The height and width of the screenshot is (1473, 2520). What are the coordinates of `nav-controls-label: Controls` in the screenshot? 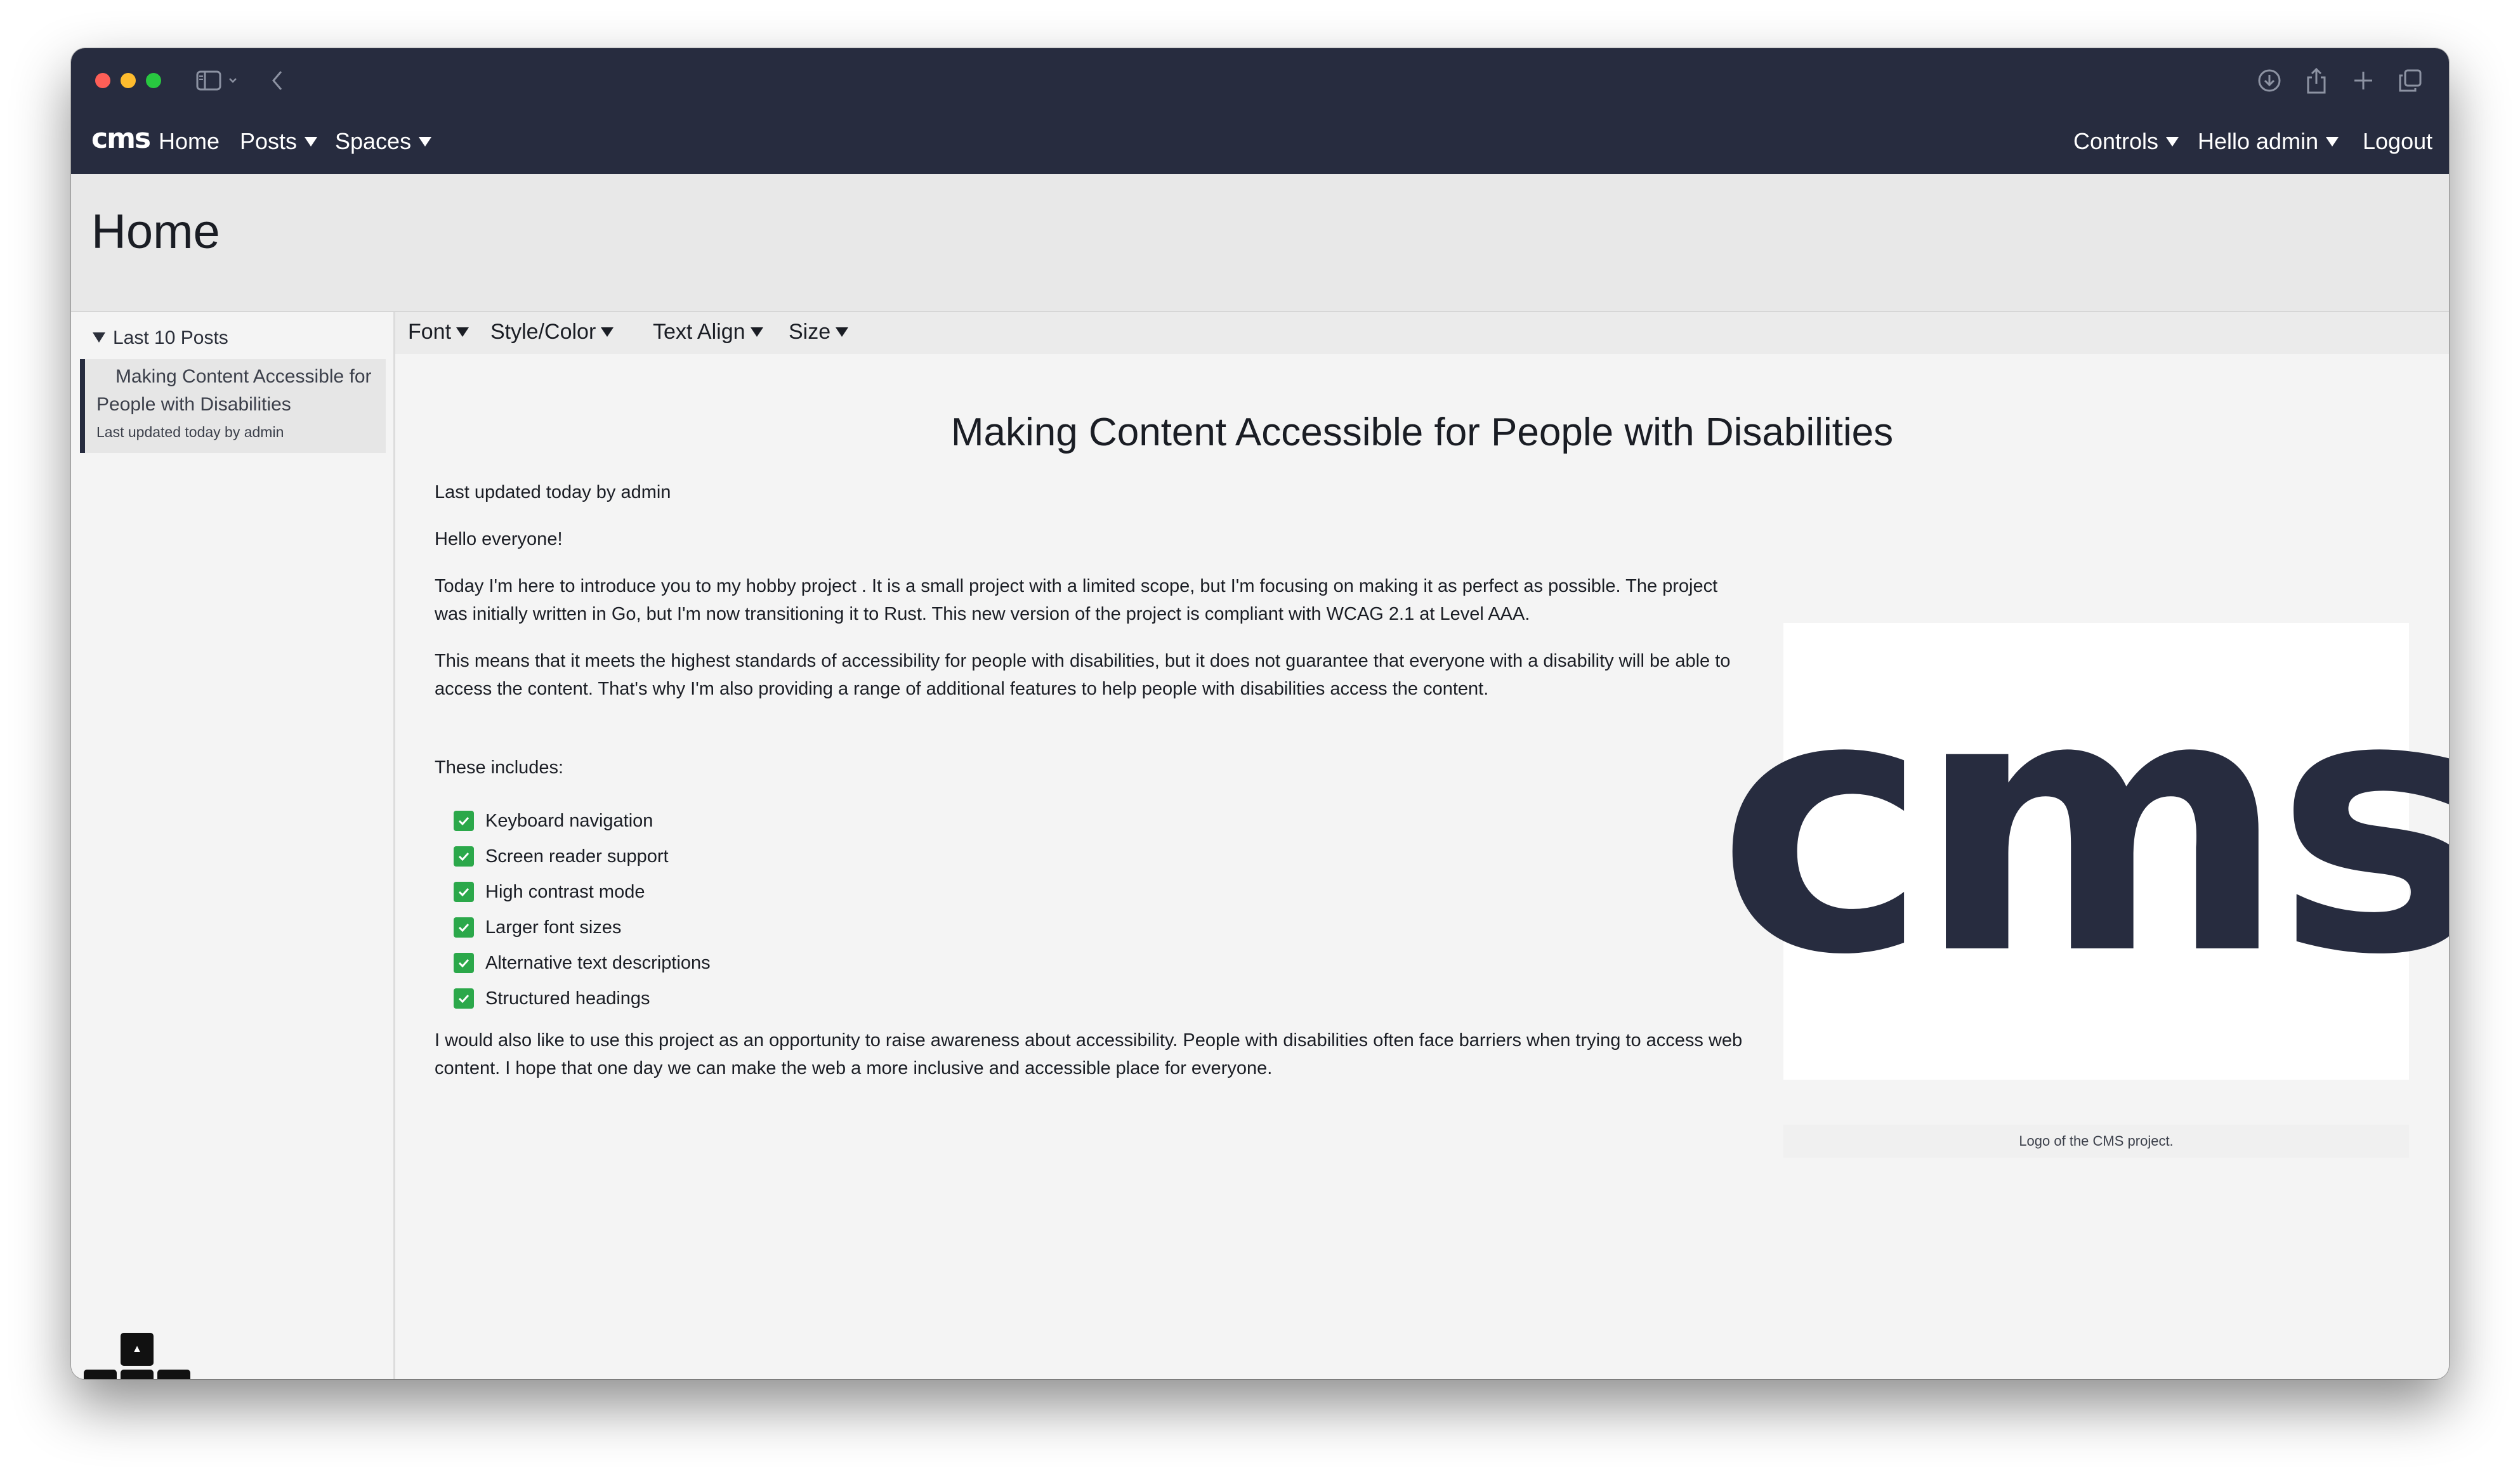 It's located at (2116, 141).